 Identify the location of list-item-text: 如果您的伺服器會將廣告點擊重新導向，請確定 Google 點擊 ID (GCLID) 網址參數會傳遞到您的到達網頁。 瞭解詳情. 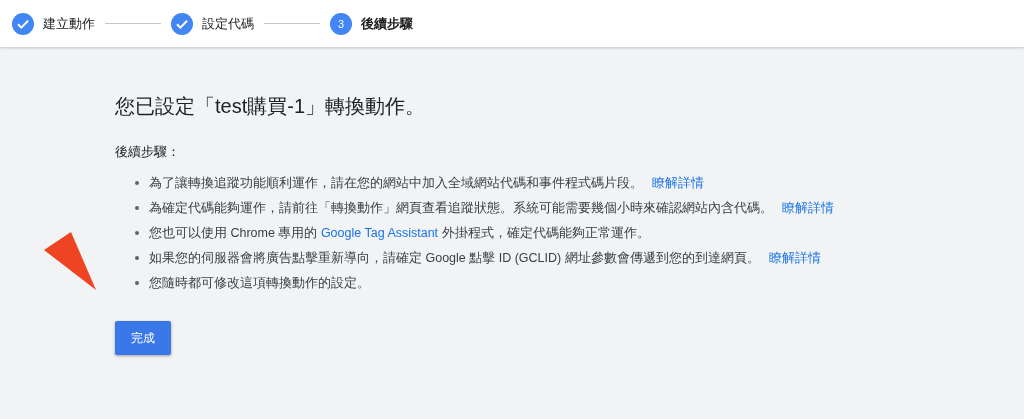
(485, 258).